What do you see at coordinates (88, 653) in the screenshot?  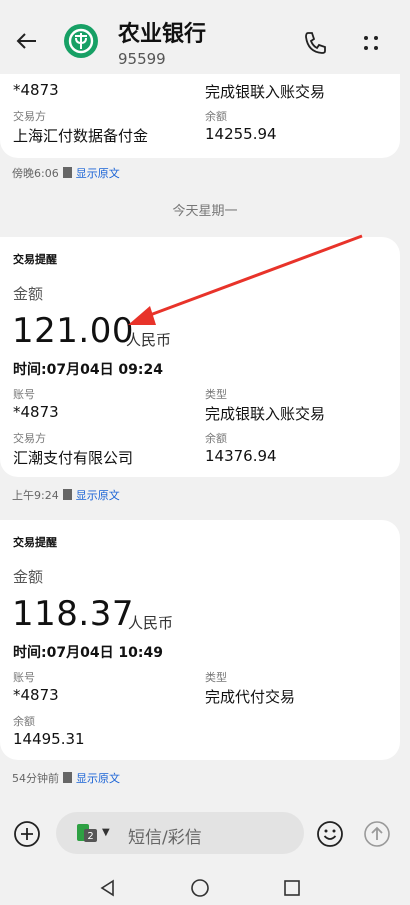 I see `transaction-time: 时间:07月04日 10:49` at bounding box center [88, 653].